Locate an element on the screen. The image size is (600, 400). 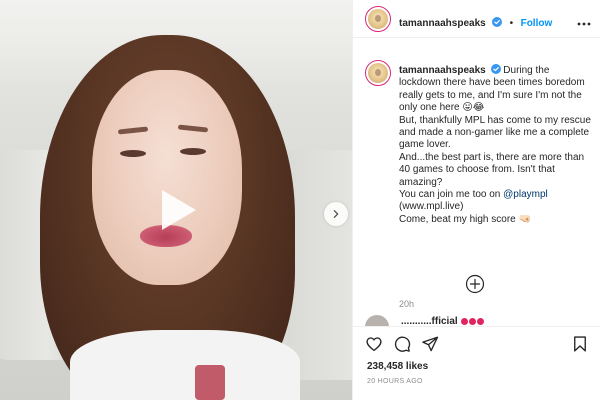
follow-button: Follow is located at coordinates (537, 23).